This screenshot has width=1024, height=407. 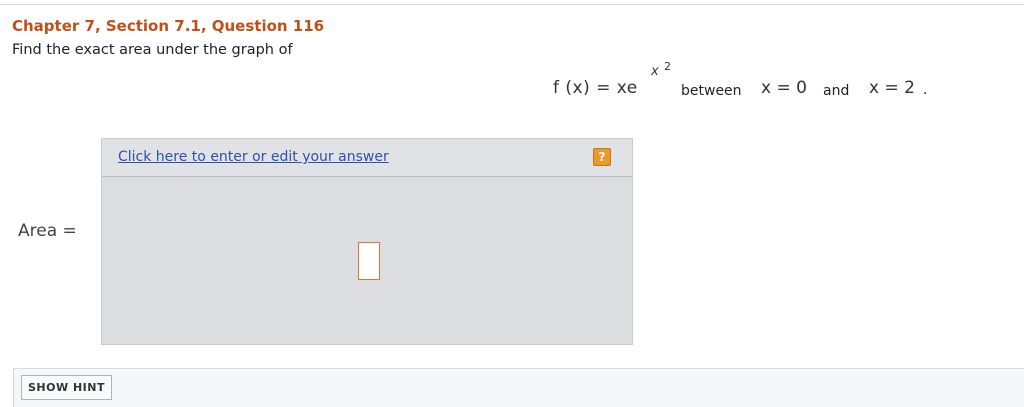 I want to click on answer-input-box, so click(x=369, y=261).